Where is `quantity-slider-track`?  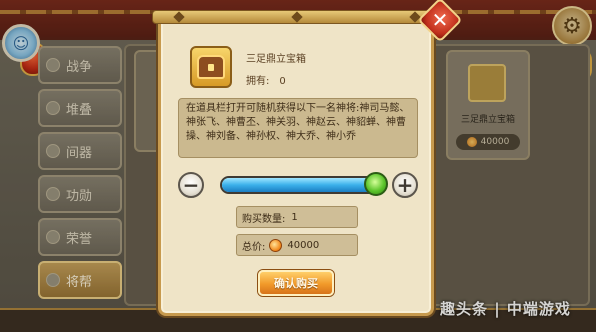 quantity-slider-track is located at coordinates (301, 185).